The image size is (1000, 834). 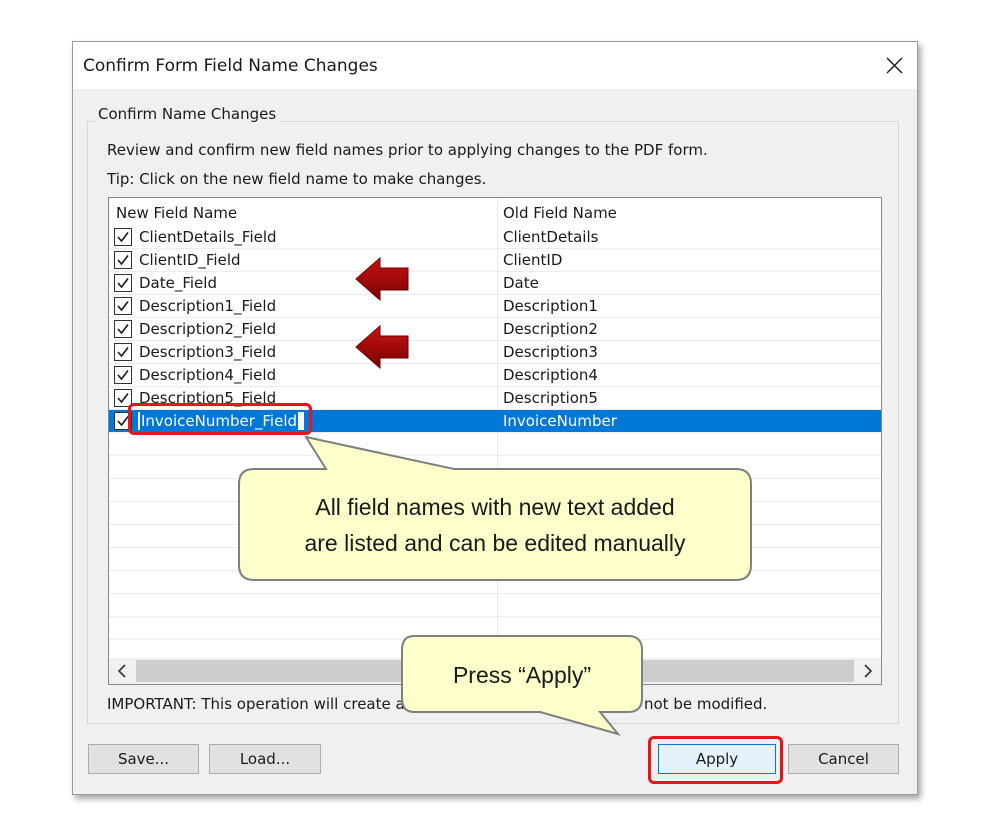 I want to click on cancel-button: Cancel, so click(x=843, y=759).